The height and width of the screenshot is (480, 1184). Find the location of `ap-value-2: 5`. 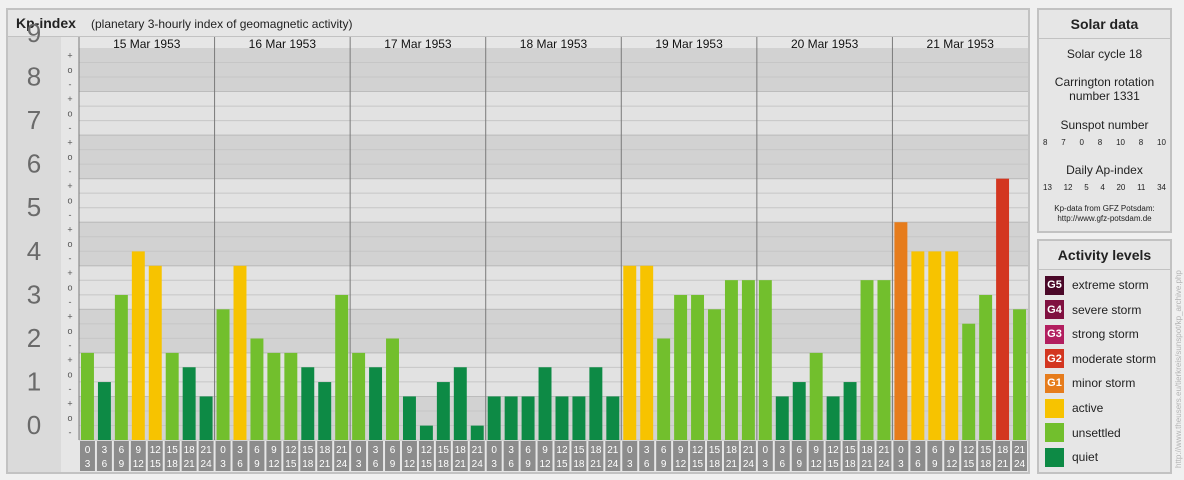

ap-value-2: 5 is located at coordinates (1086, 187).